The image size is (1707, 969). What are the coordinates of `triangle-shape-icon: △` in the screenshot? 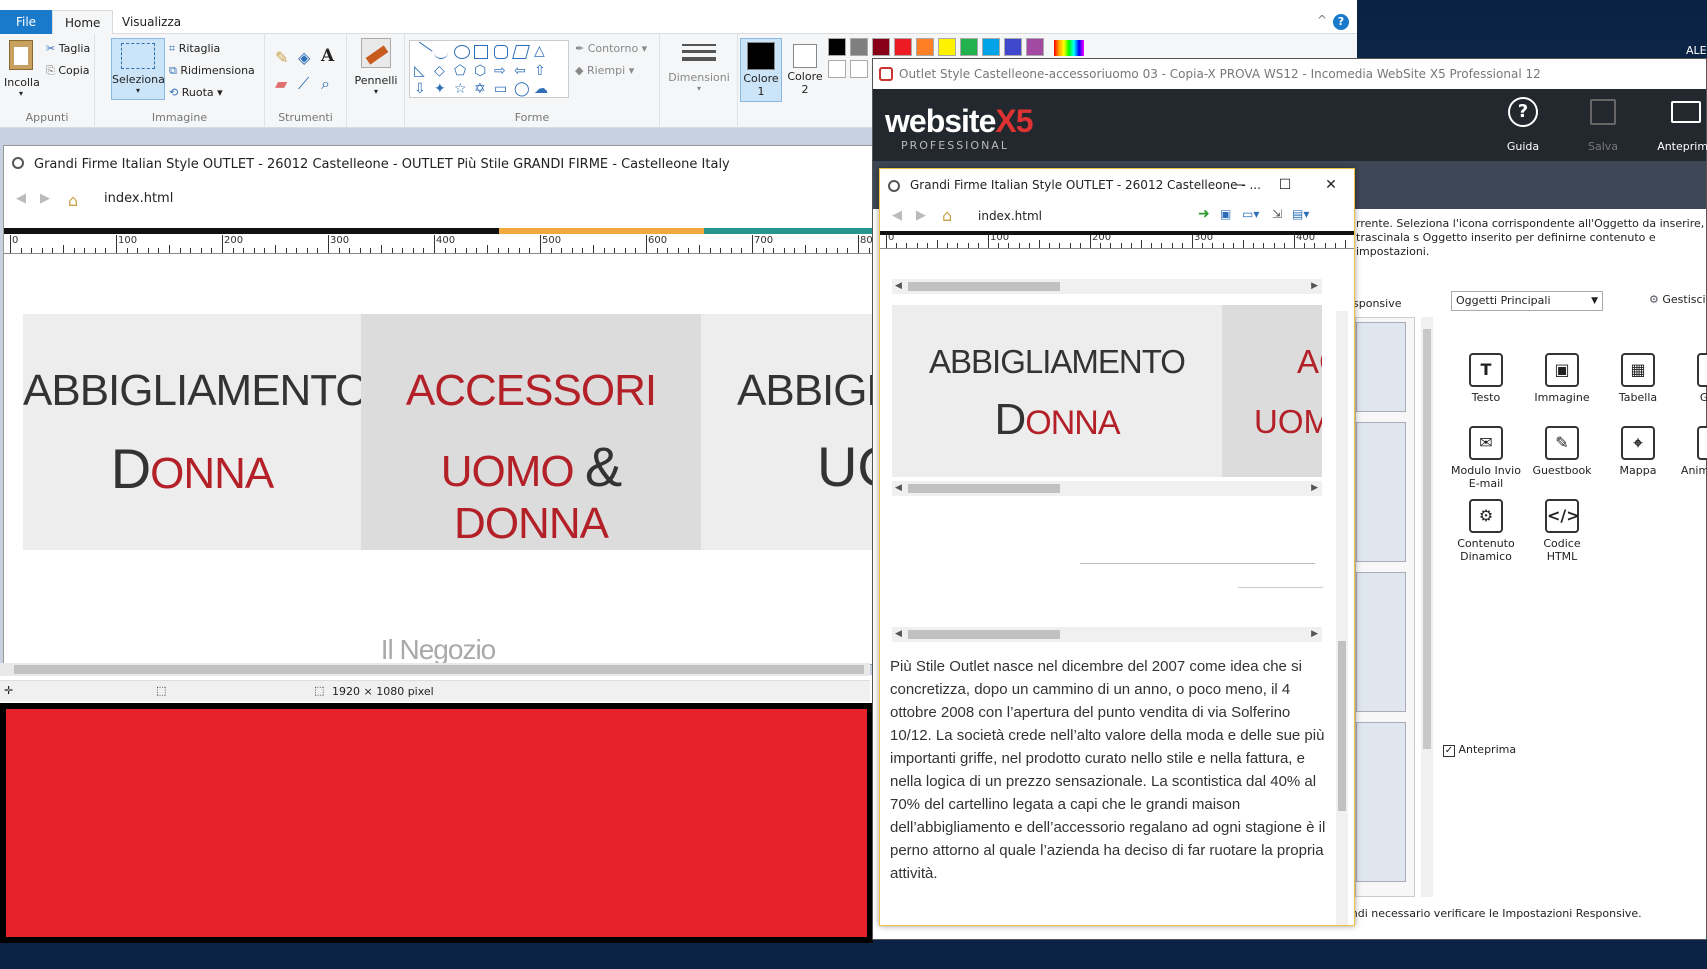 It's located at (541, 51).